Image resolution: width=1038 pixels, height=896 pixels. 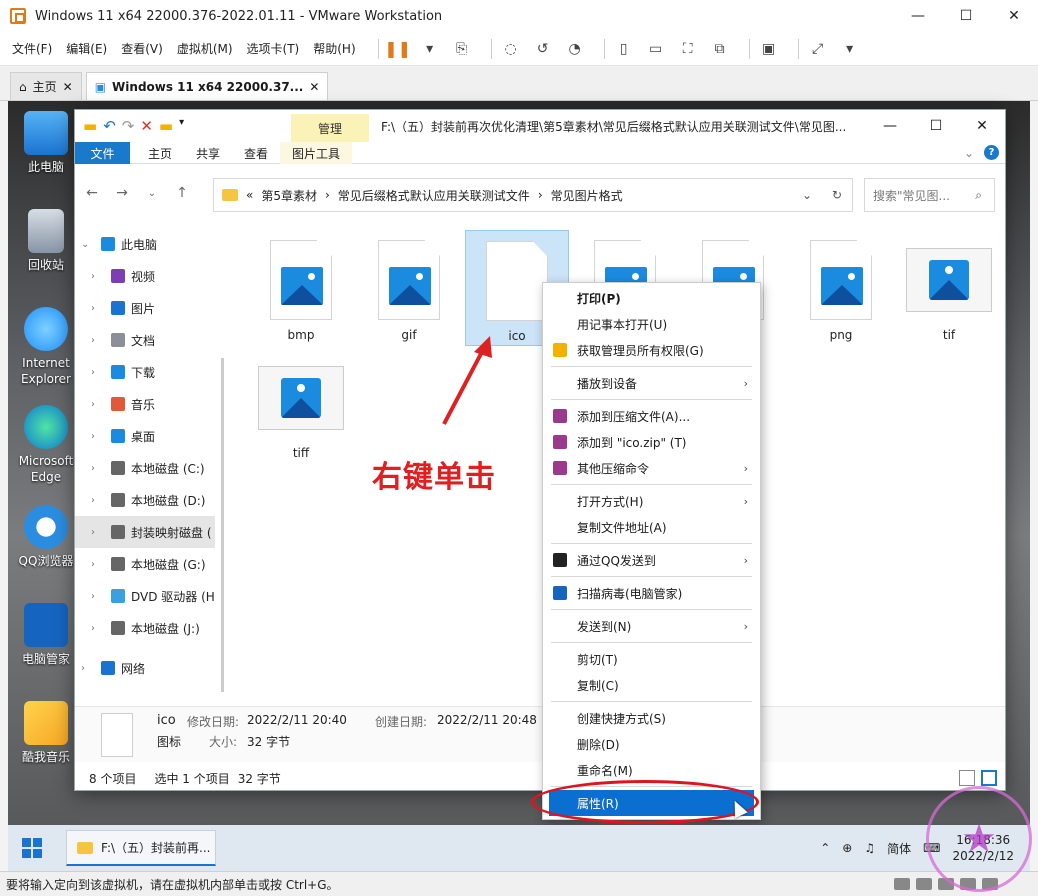 What do you see at coordinates (847, 848) in the screenshot?
I see `network-icon: ⊕` at bounding box center [847, 848].